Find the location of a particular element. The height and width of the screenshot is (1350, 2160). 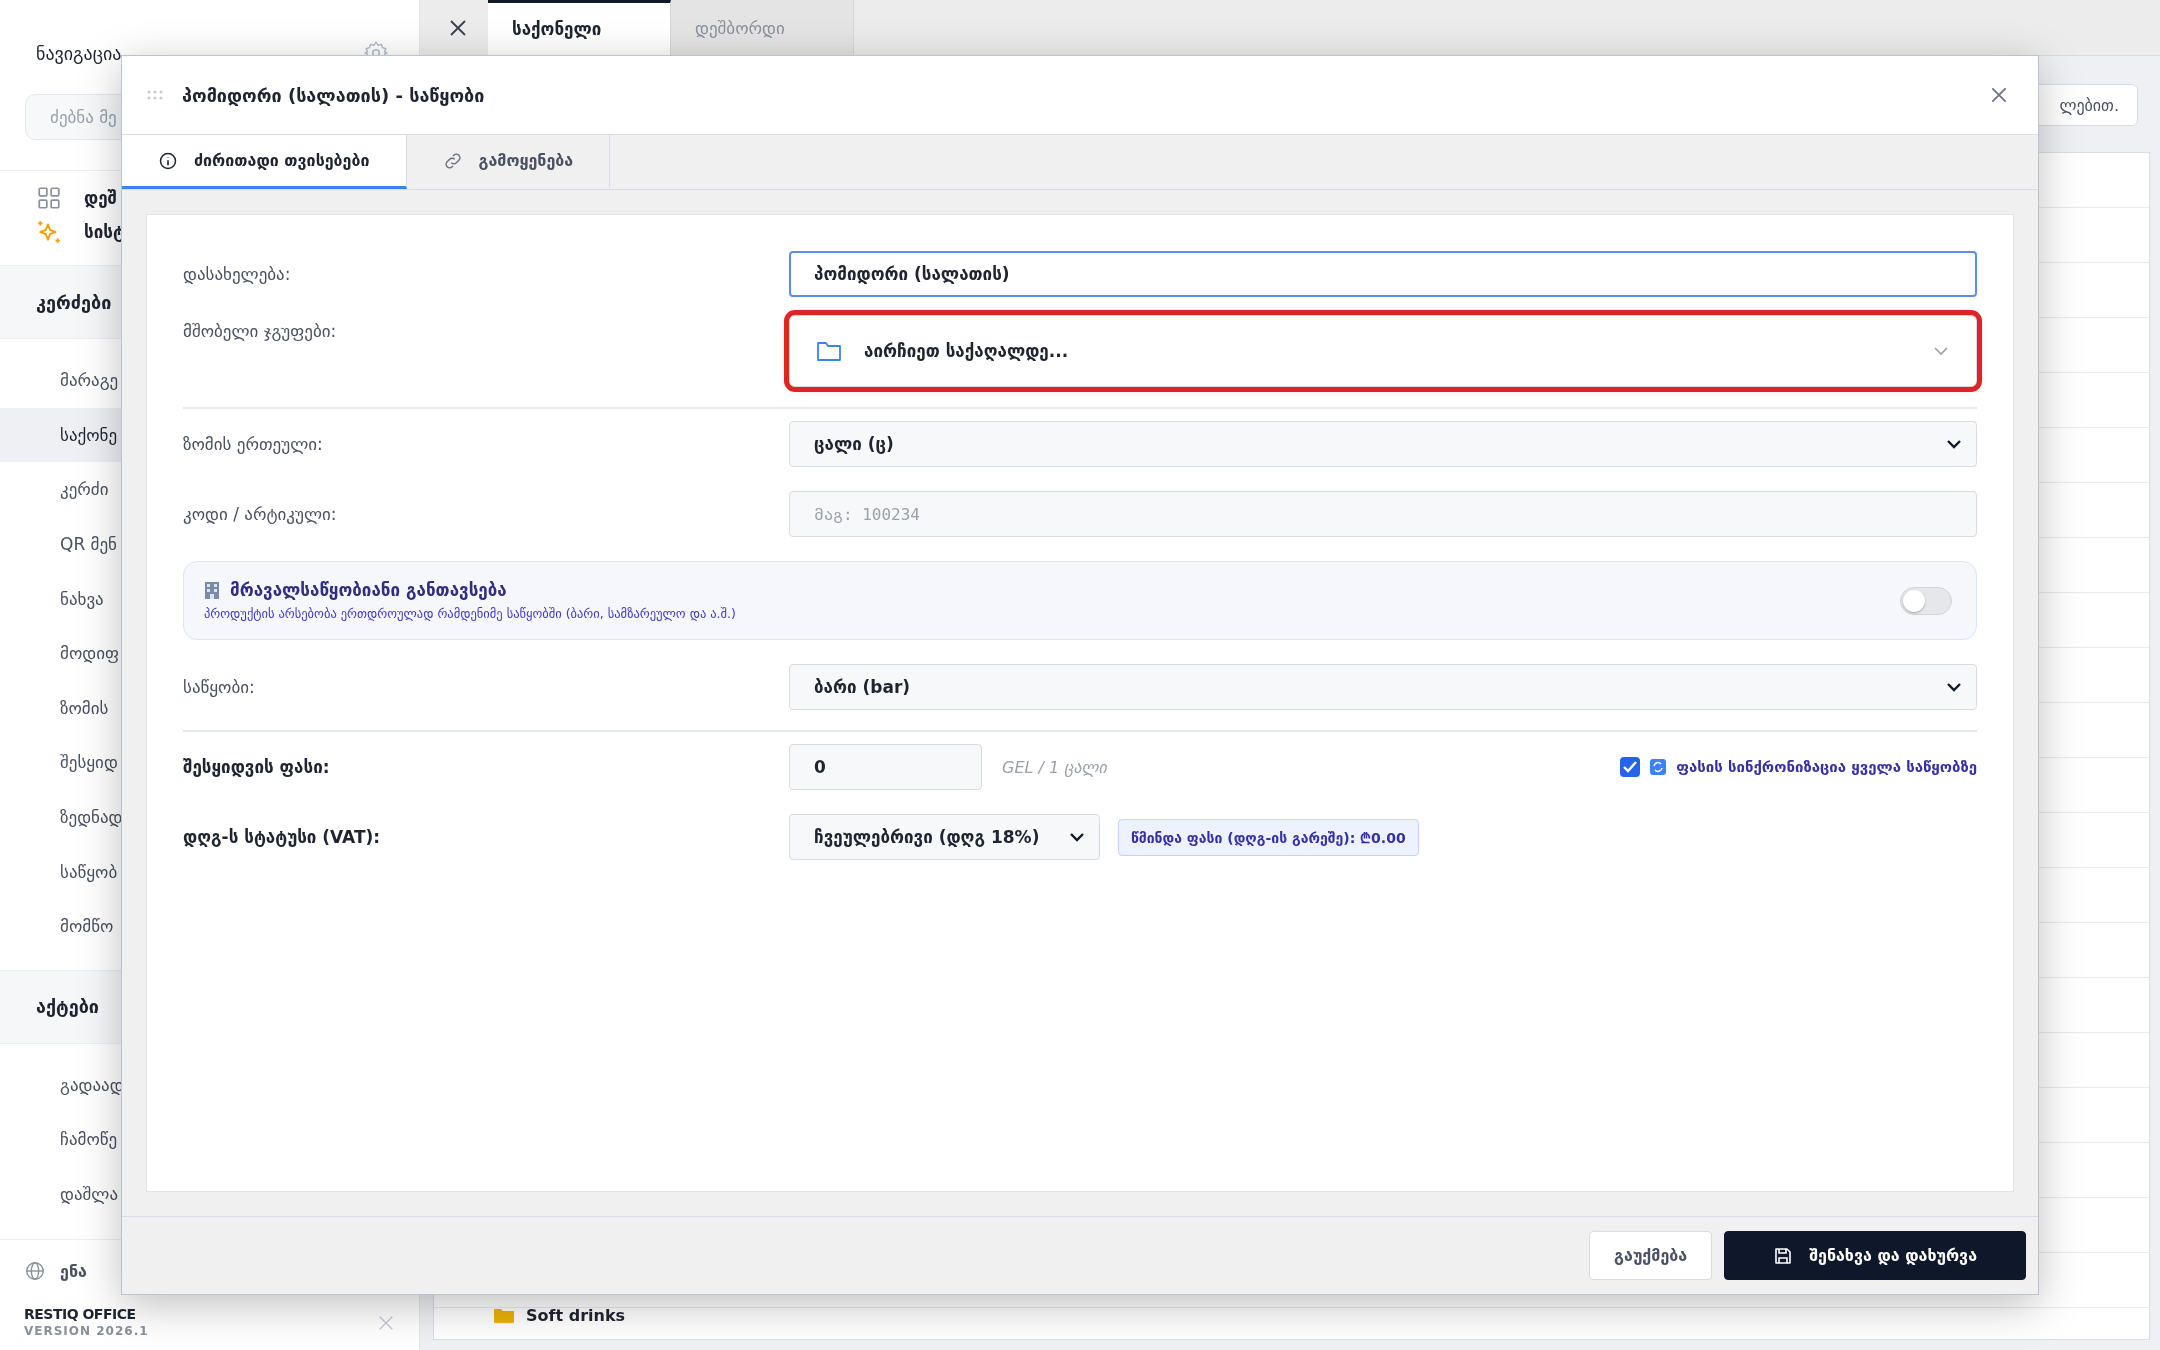

field-label: მშობელი ჯგუფები: is located at coordinates (260, 331).